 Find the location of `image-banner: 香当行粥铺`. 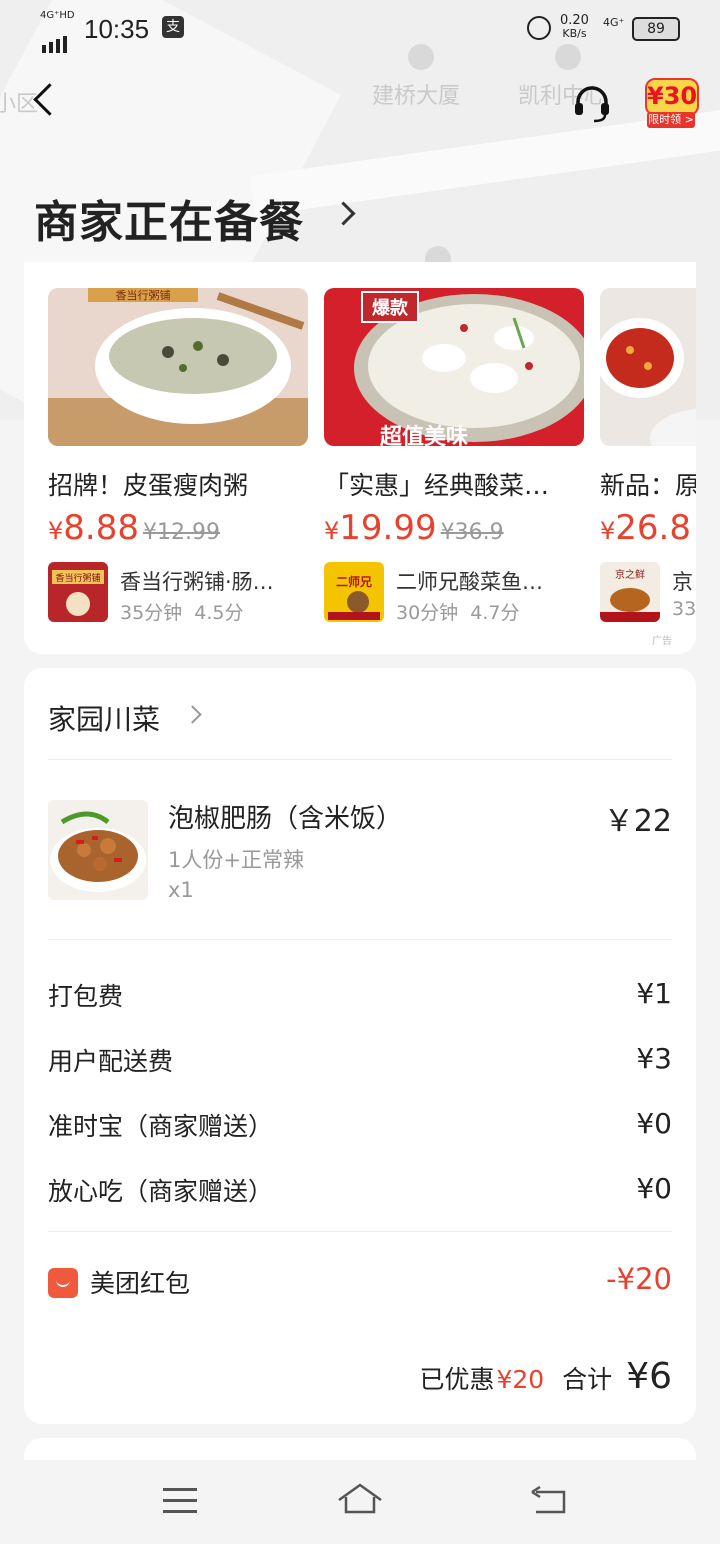

image-banner: 香当行粥铺 is located at coordinates (143, 295).